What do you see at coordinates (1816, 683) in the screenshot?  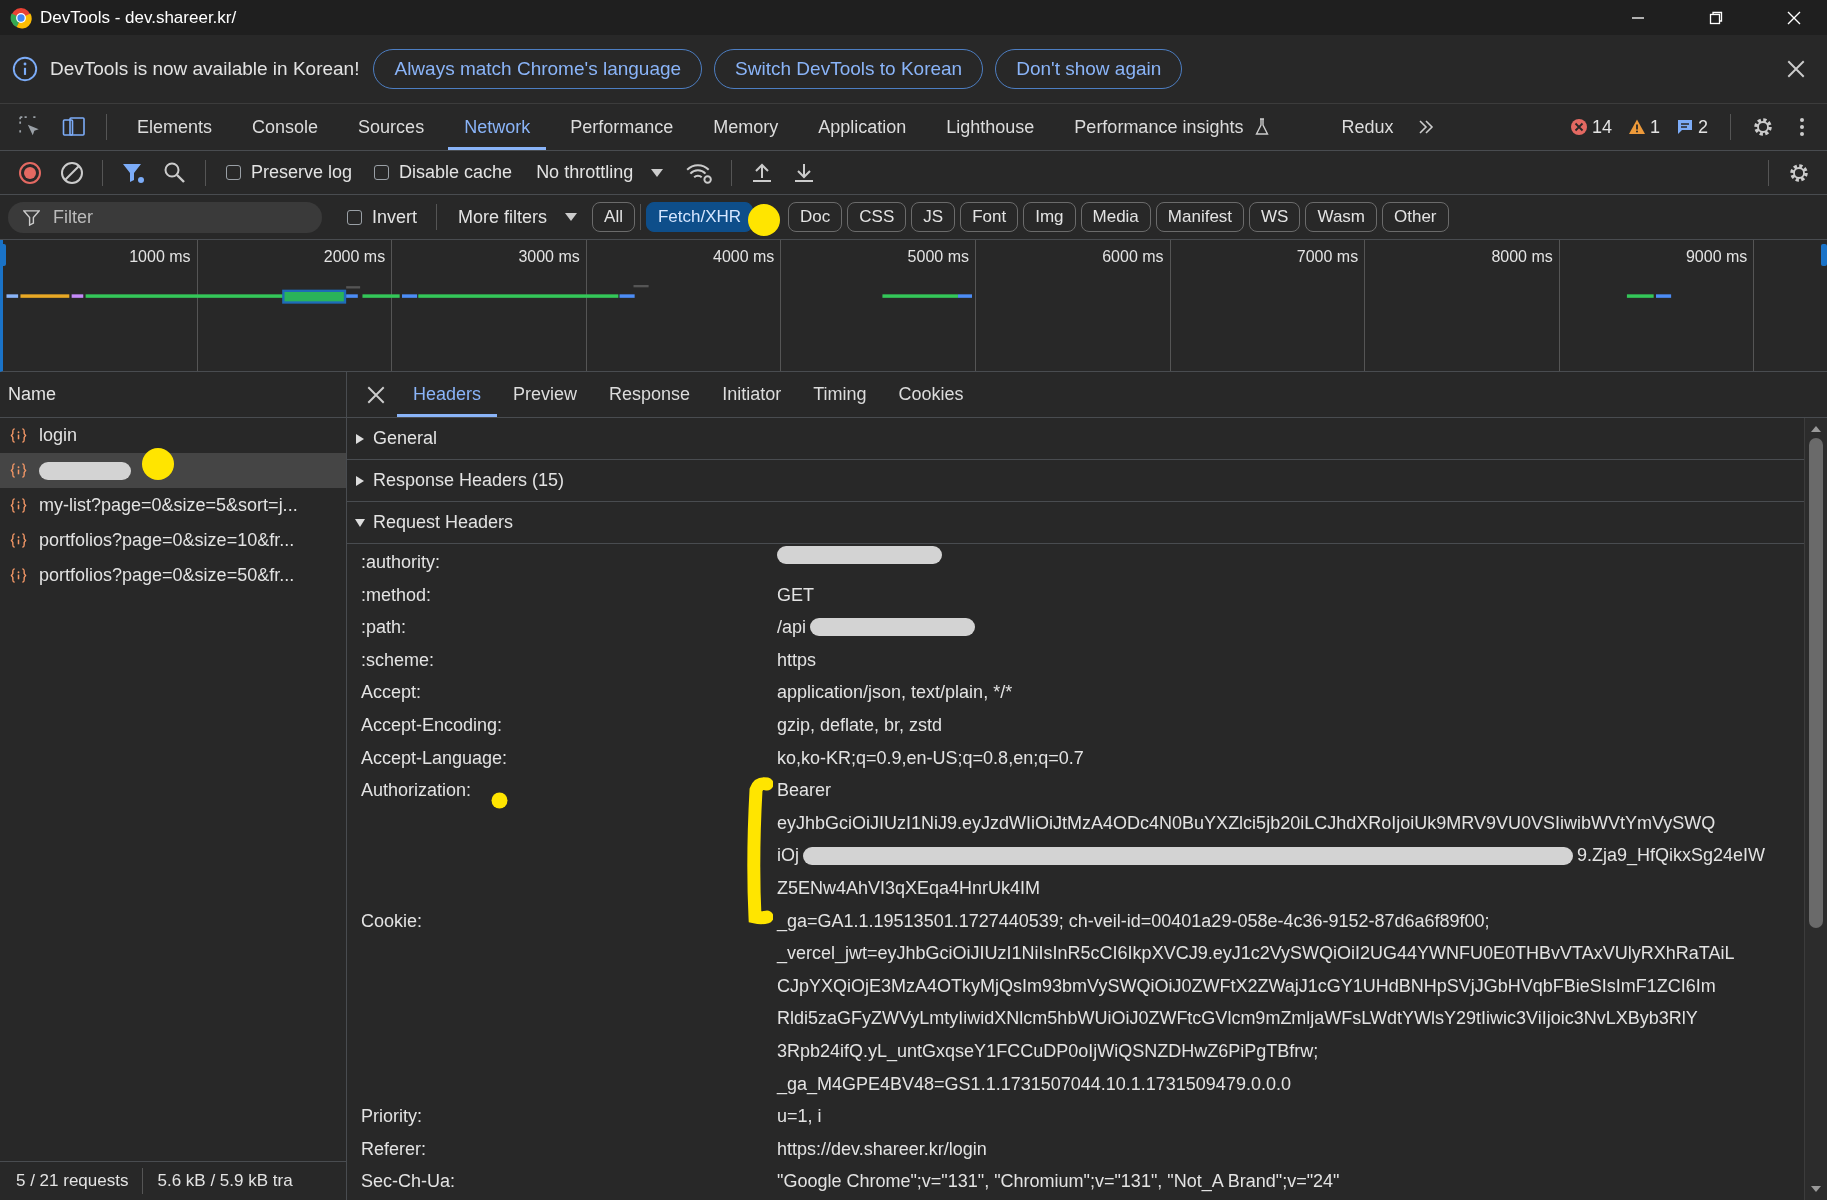 I see `scrollbar-thumb` at bounding box center [1816, 683].